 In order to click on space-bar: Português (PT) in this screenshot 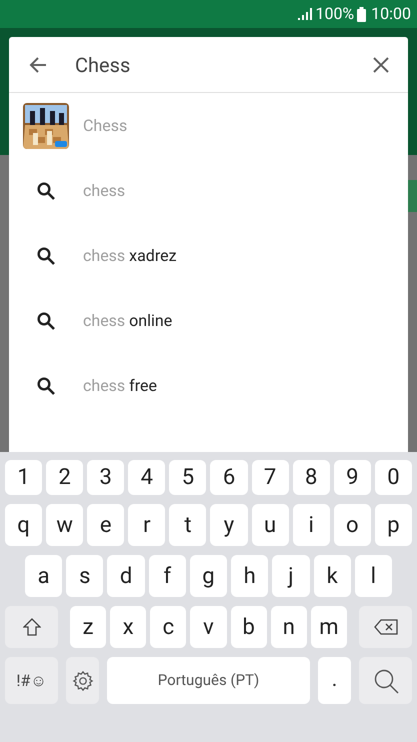, I will do `click(208, 680)`.